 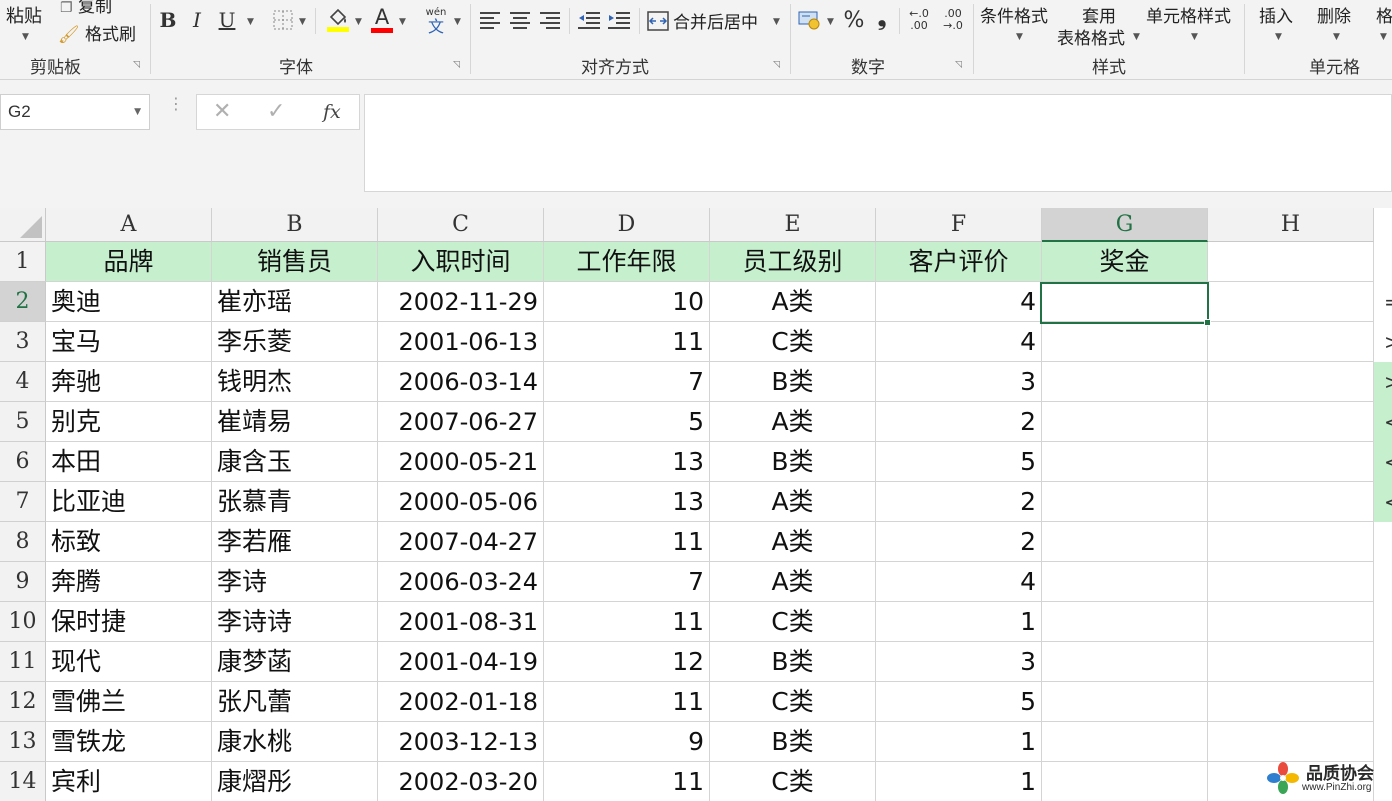 What do you see at coordinates (793, 702) in the screenshot?
I see `cell-e12: C类` at bounding box center [793, 702].